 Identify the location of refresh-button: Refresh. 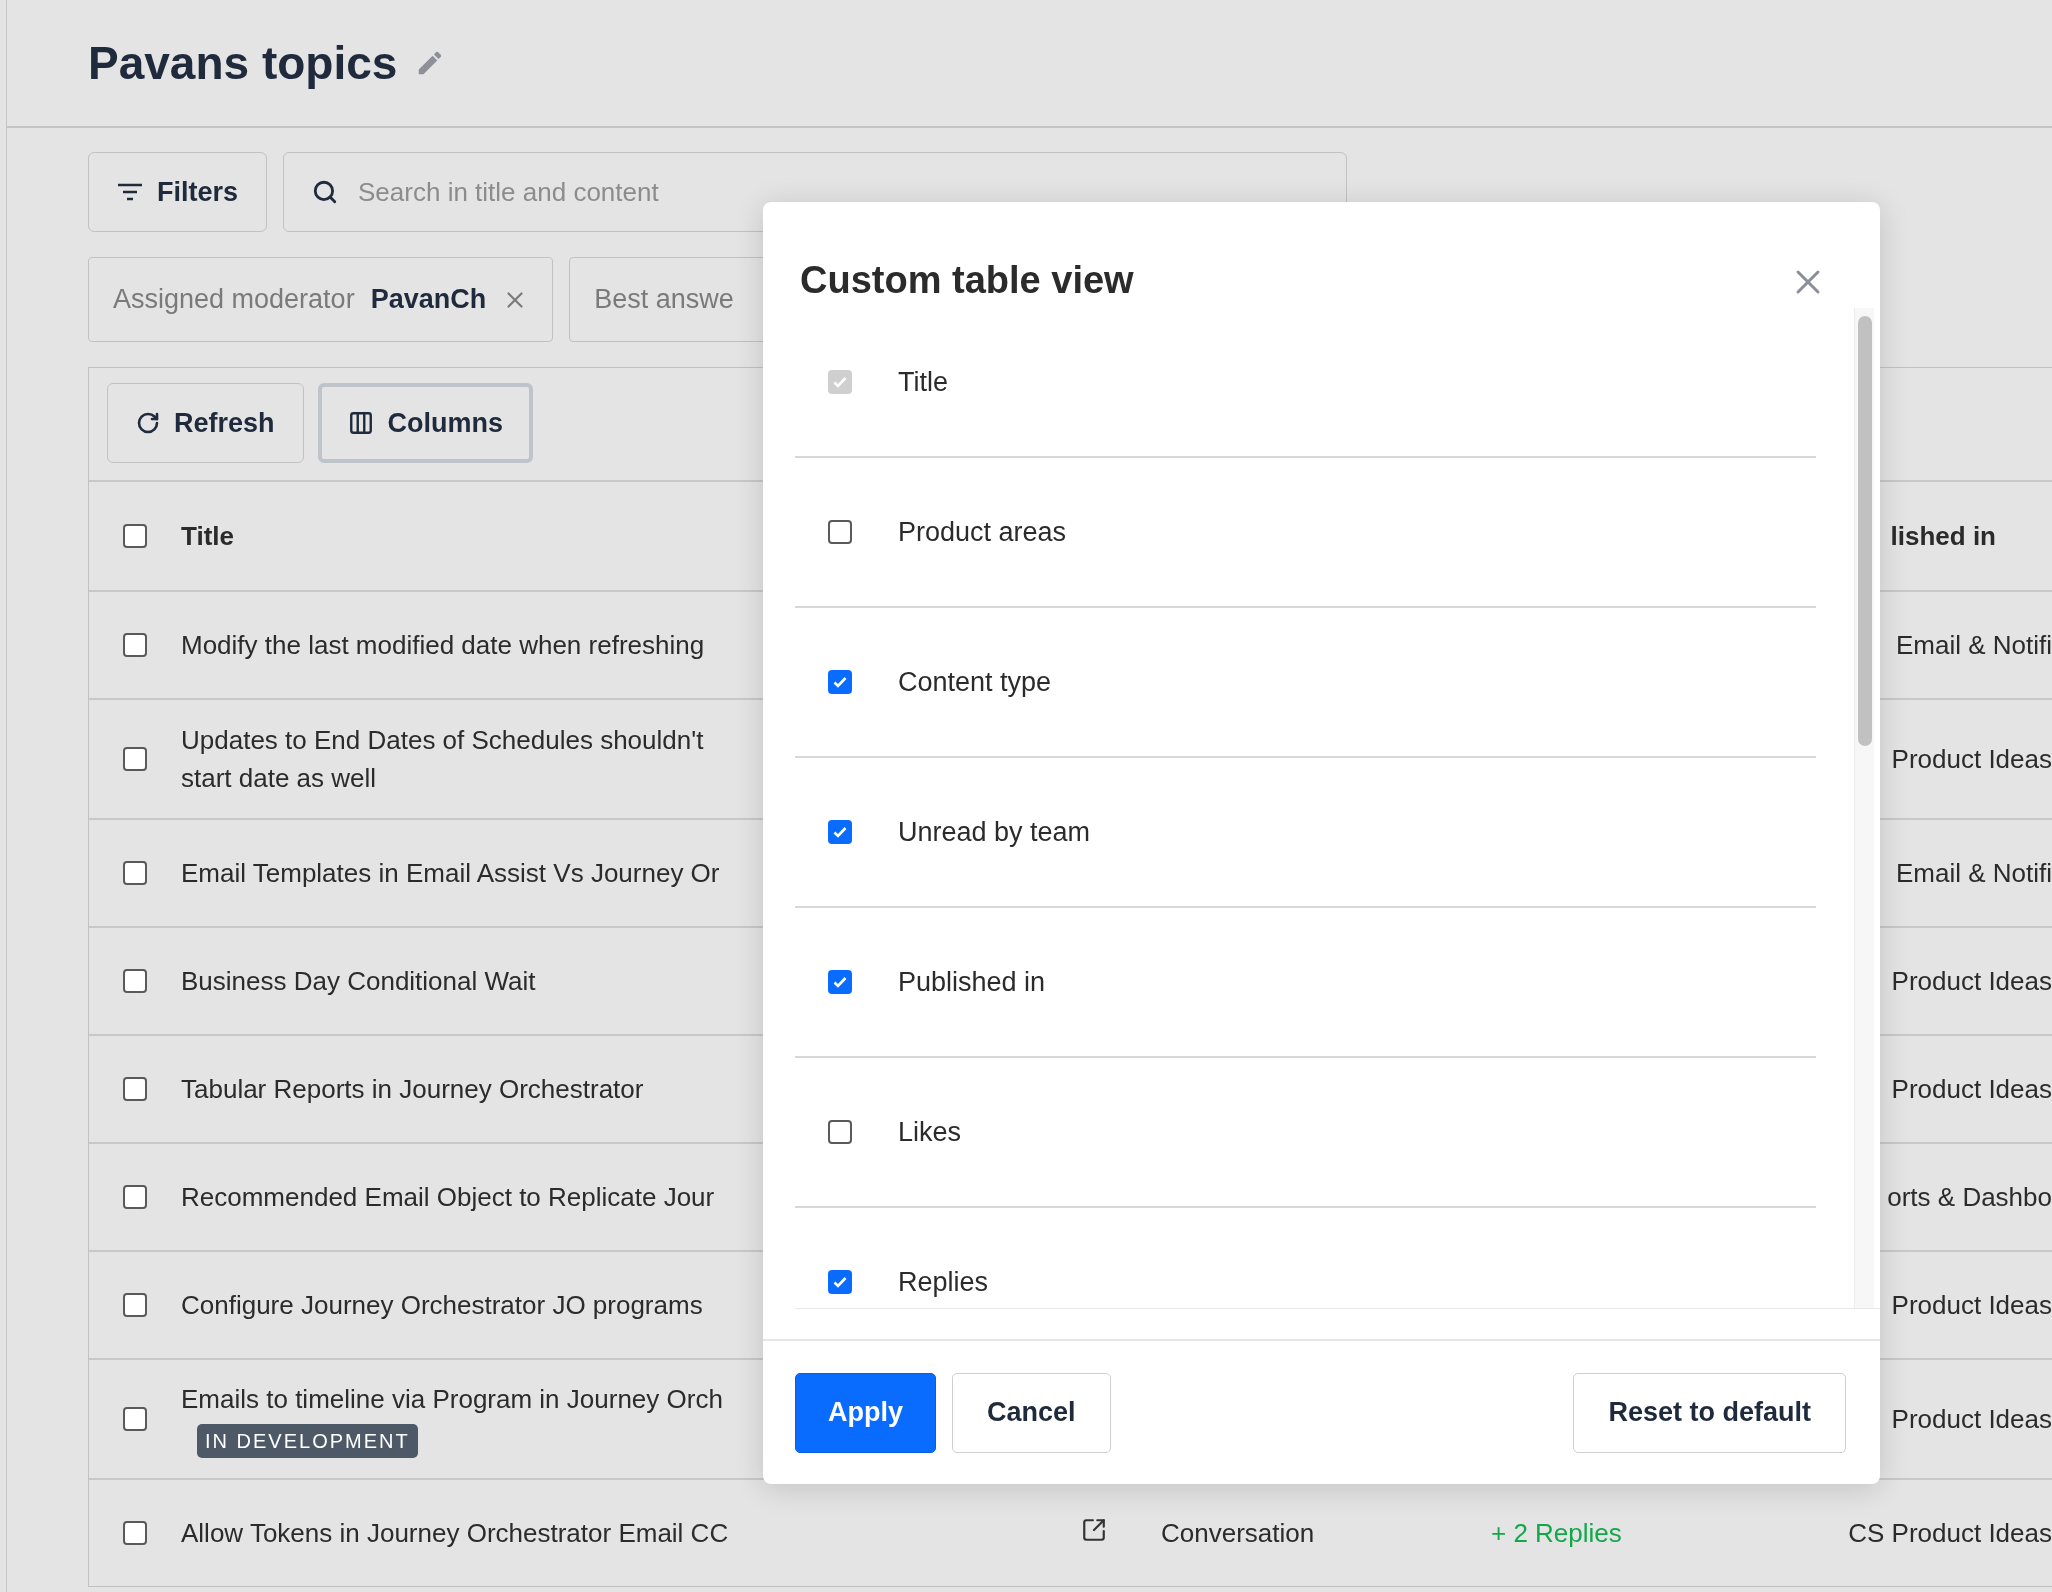
(205, 423).